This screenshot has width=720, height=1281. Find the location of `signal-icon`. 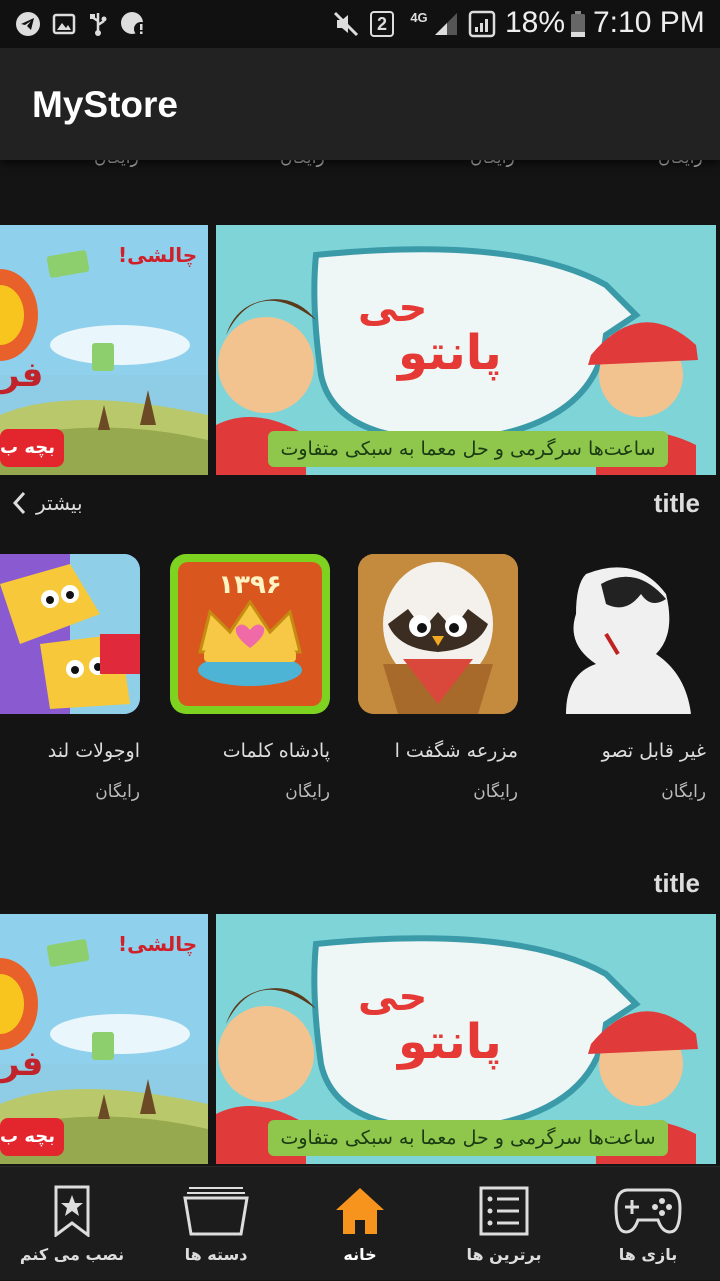

signal-icon is located at coordinates (446, 24).